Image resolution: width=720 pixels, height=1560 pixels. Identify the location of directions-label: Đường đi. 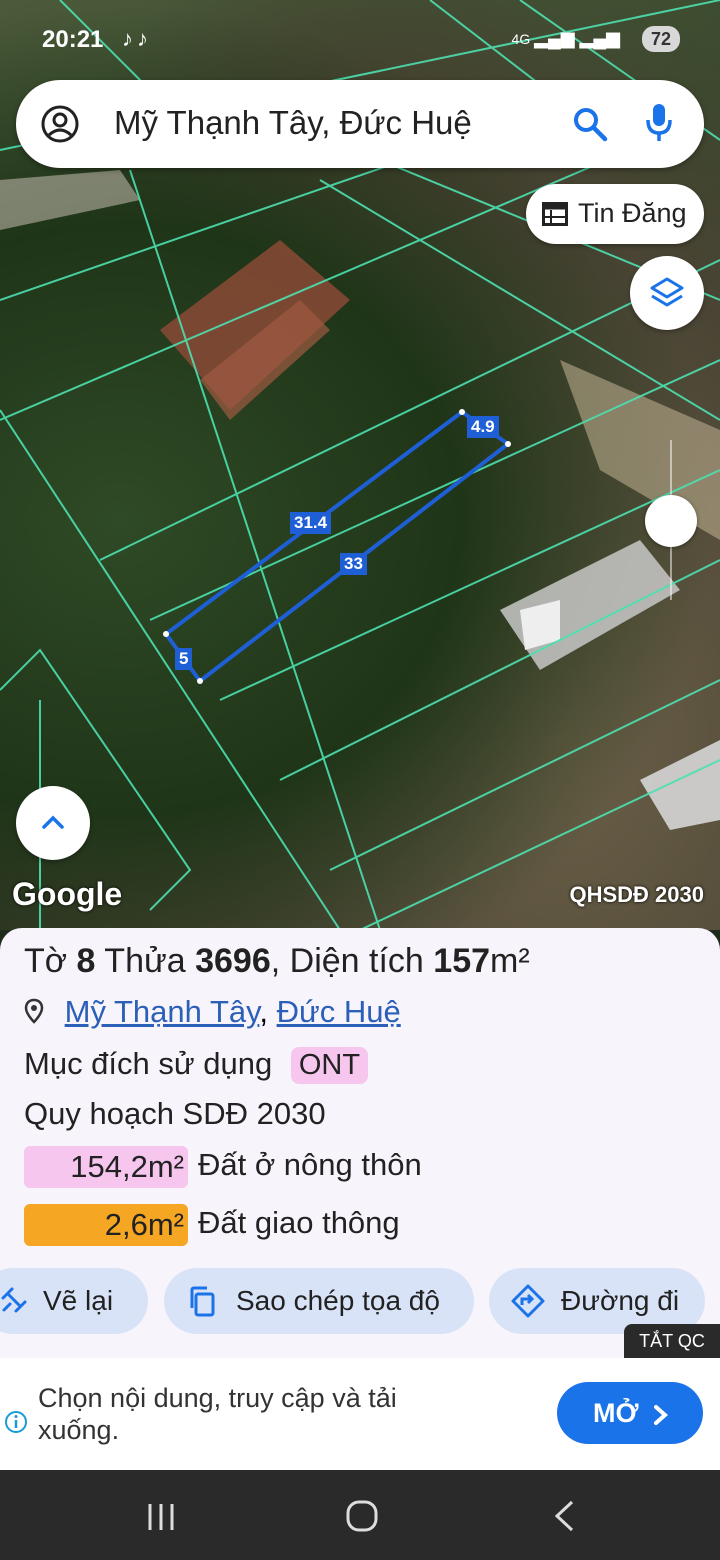
(620, 1300).